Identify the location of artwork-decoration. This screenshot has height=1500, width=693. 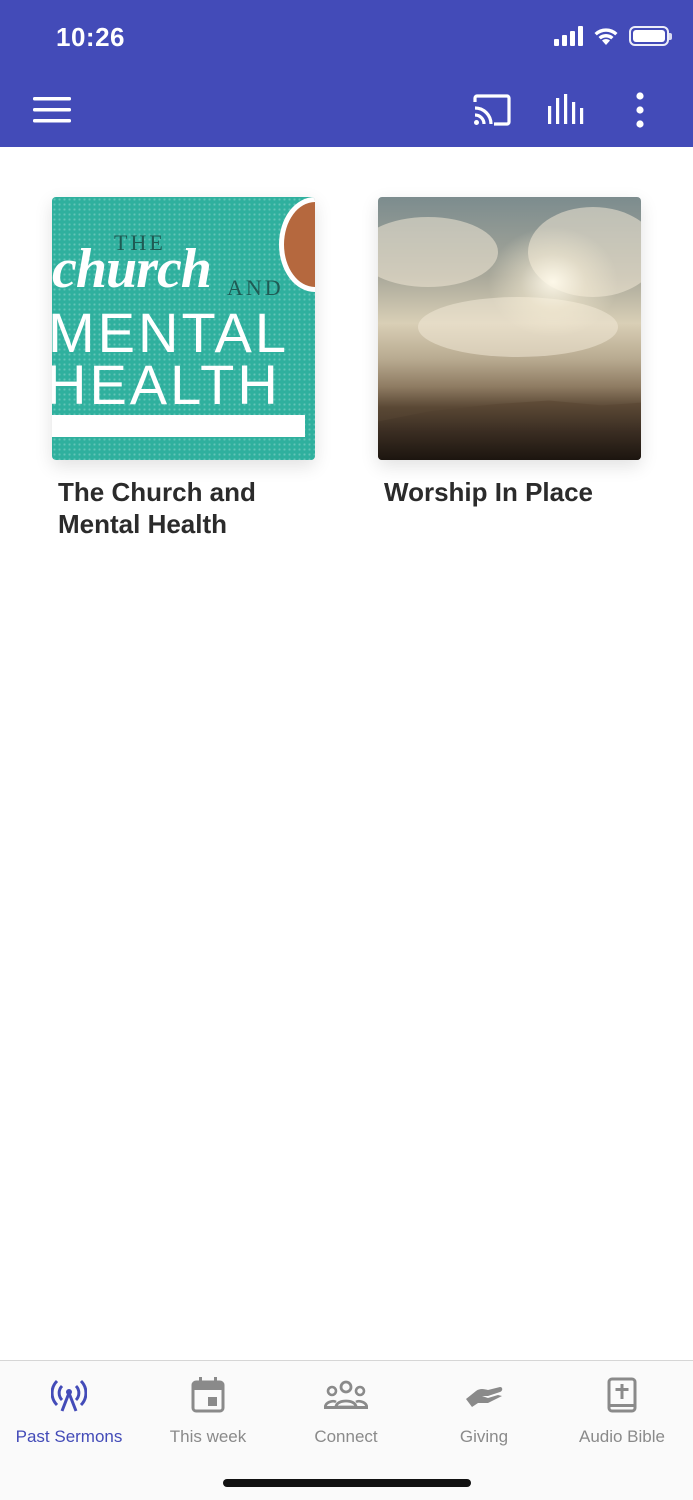
(297, 244).